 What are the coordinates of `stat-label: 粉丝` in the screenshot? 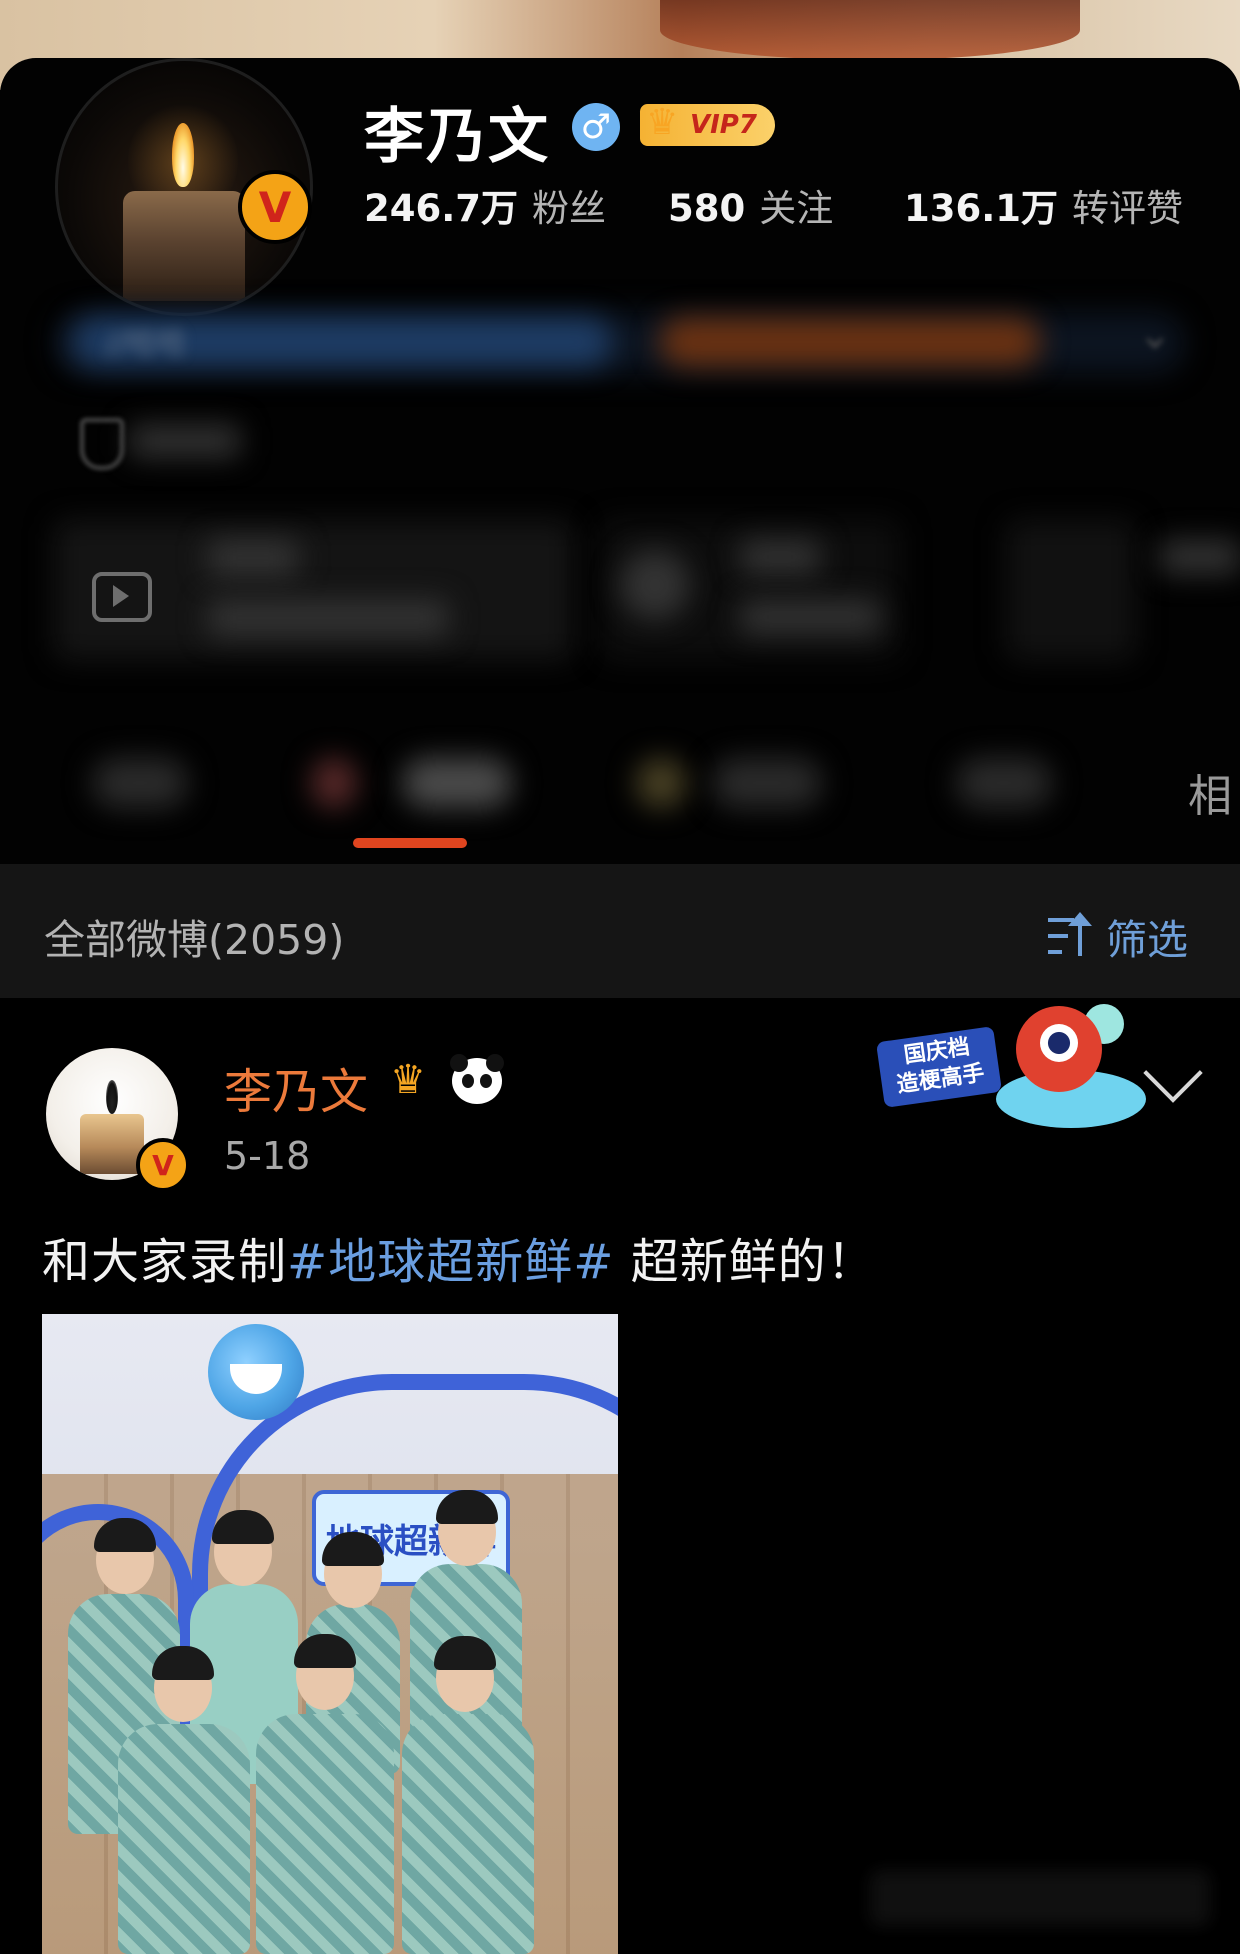 It's located at (569, 208).